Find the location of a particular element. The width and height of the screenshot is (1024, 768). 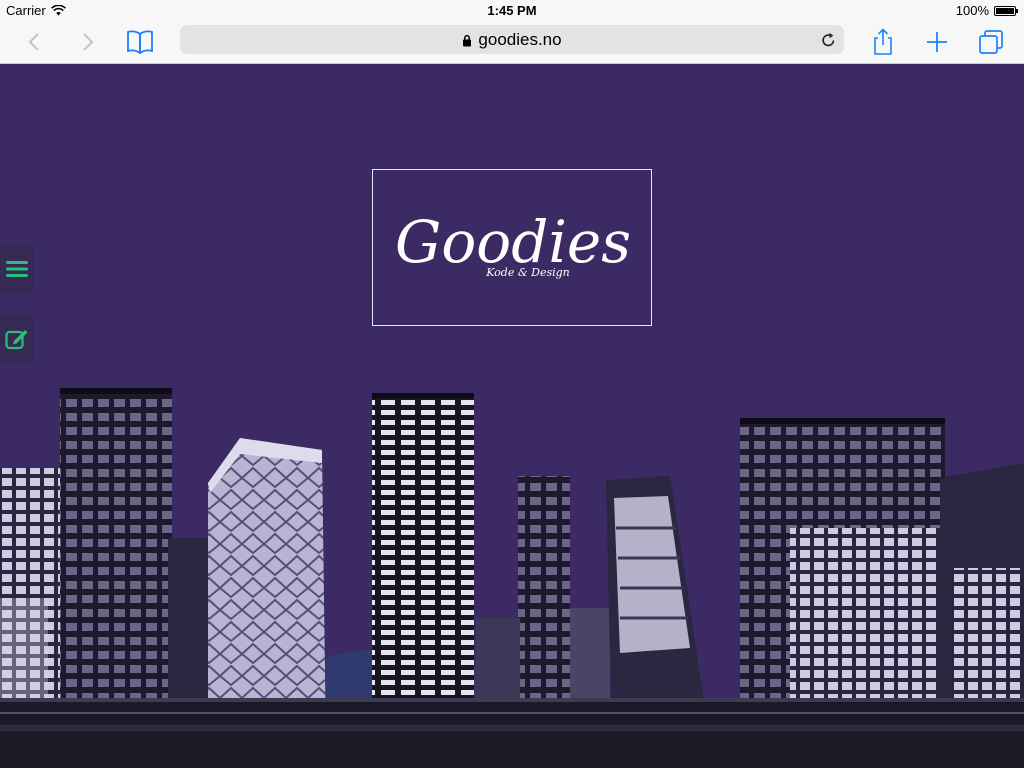

book-icon is located at coordinates (140, 42).